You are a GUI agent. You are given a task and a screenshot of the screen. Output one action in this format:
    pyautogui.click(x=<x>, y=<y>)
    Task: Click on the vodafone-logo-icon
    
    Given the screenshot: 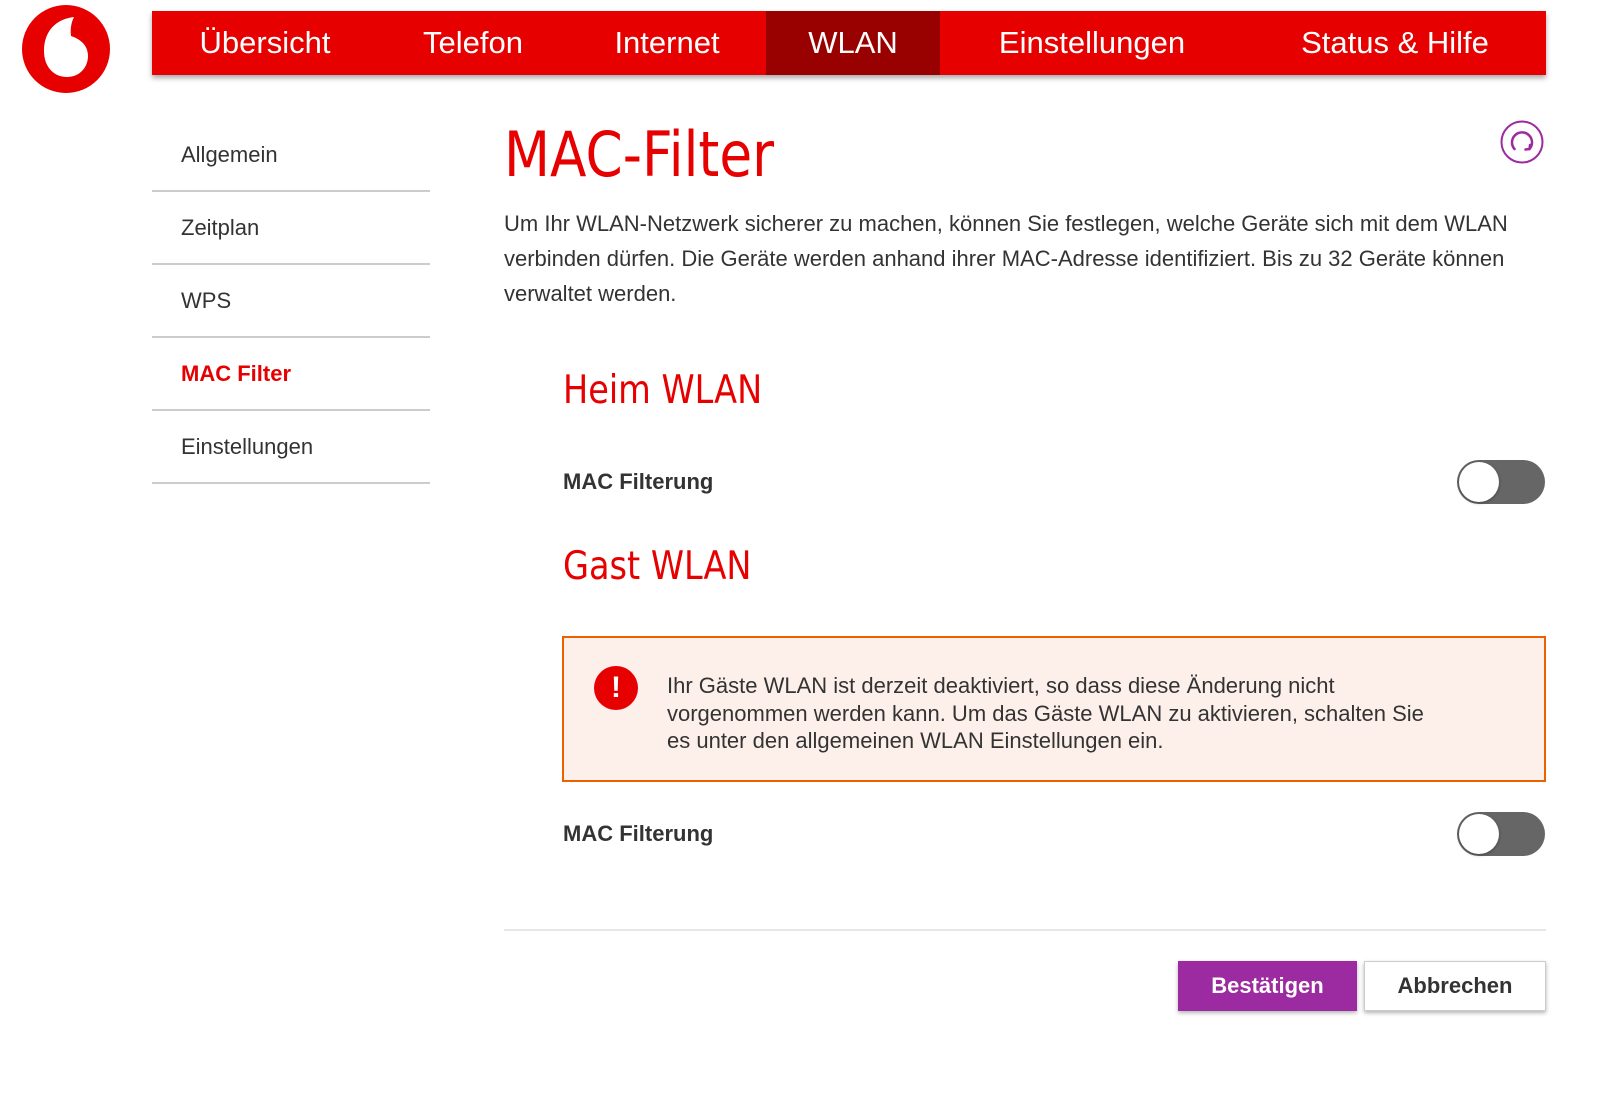 What is the action you would take?
    pyautogui.click(x=66, y=49)
    